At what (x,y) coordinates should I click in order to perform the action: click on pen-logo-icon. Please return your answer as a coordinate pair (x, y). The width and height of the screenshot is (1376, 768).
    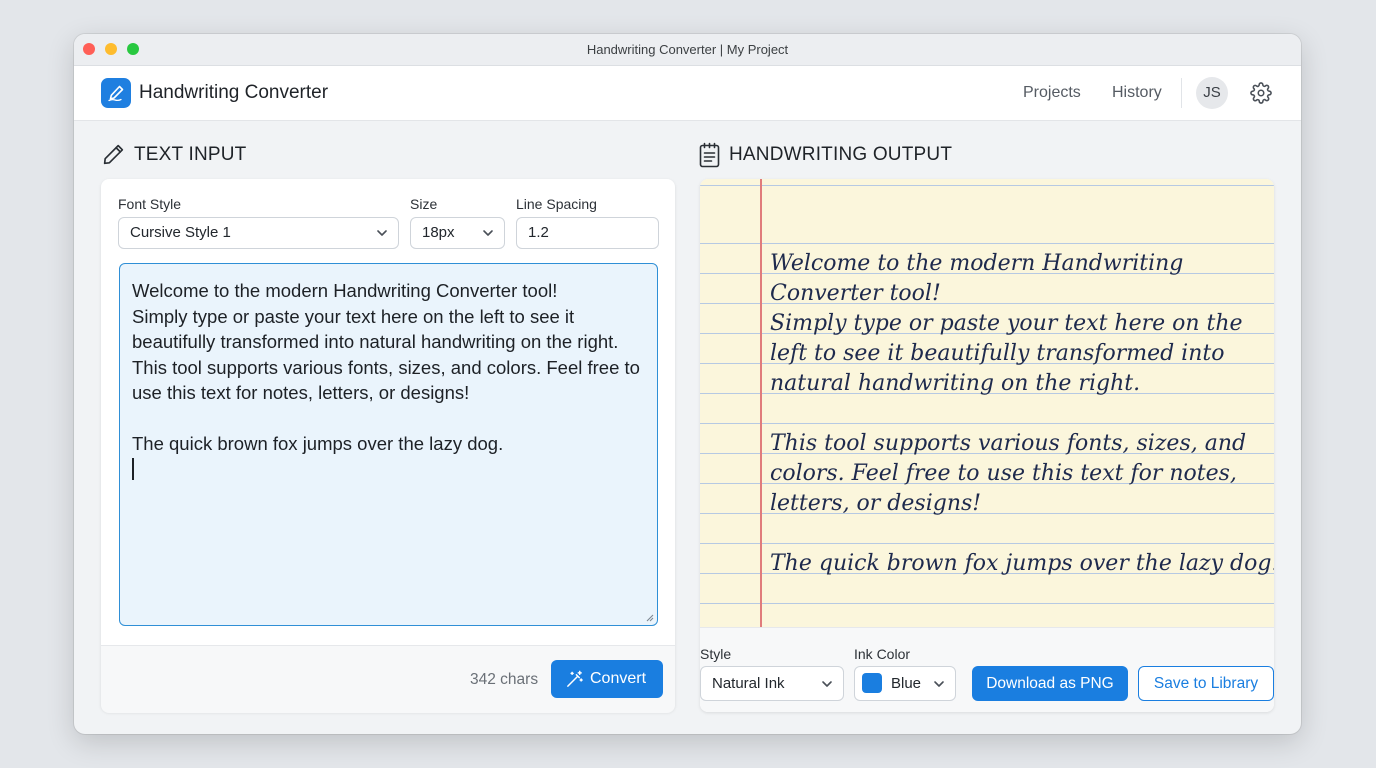
    Looking at the image, I should click on (116, 93).